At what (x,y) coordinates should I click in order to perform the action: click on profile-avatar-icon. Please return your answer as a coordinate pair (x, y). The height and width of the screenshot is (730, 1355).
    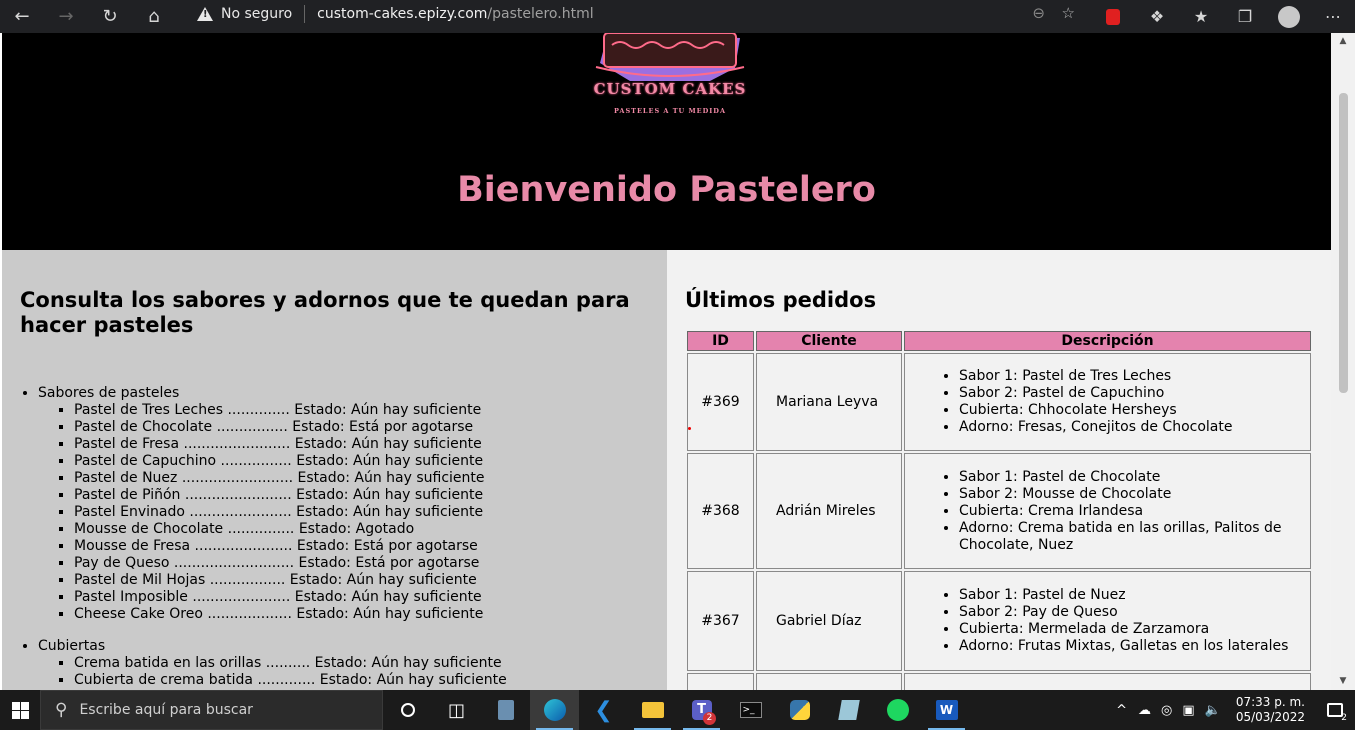
    Looking at the image, I should click on (1289, 16).